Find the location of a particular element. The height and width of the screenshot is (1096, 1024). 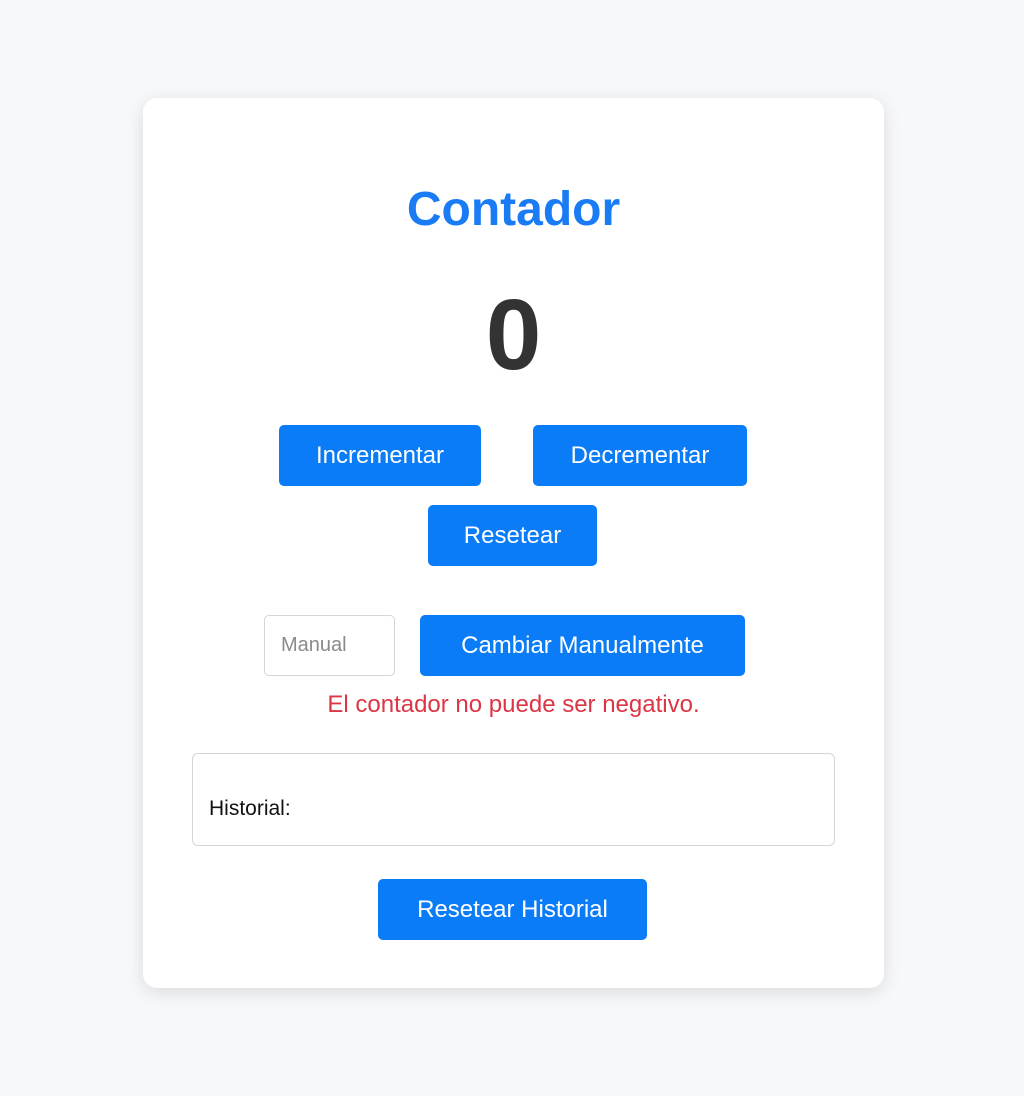

counter-value: 0 is located at coordinates (513, 335).